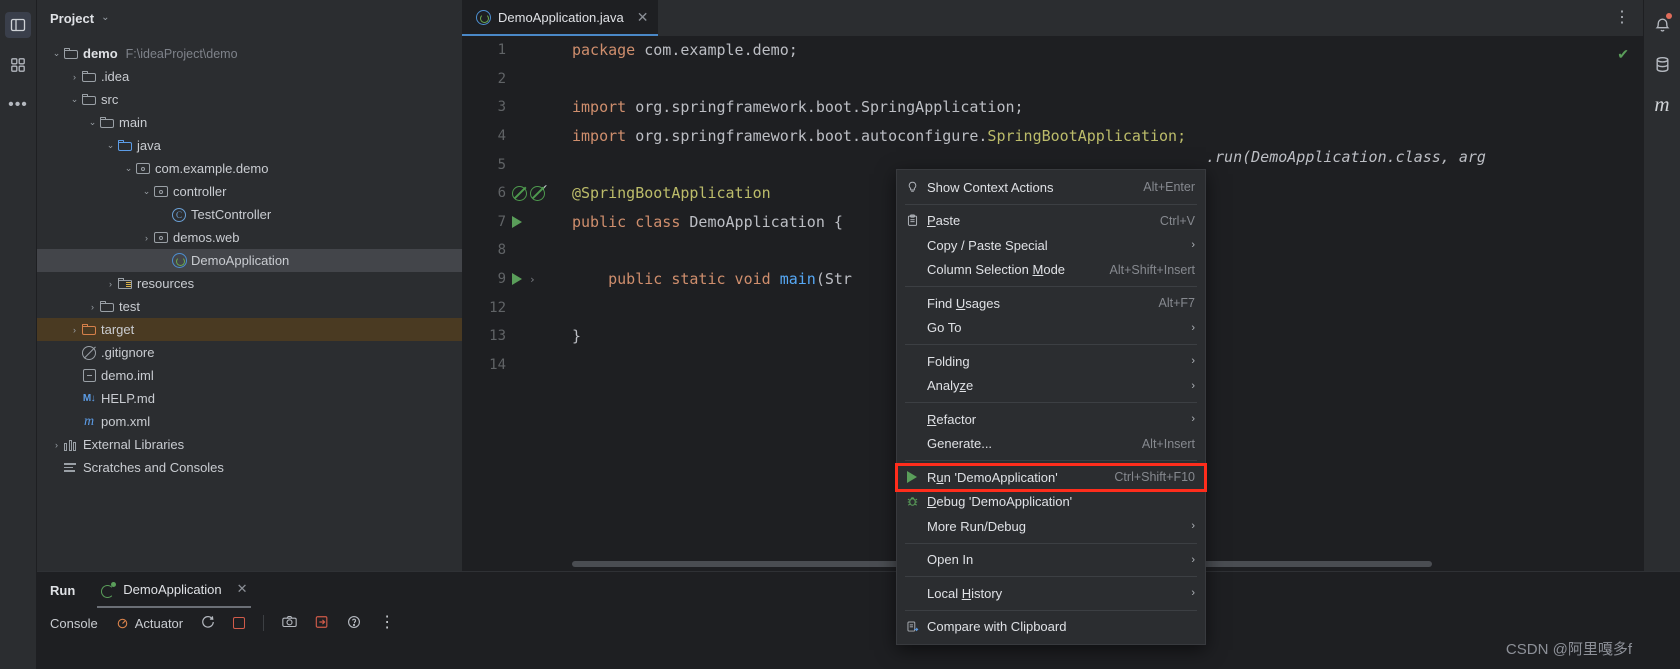 This screenshot has height=669, width=1680. I want to click on camera-icon, so click(289, 623).